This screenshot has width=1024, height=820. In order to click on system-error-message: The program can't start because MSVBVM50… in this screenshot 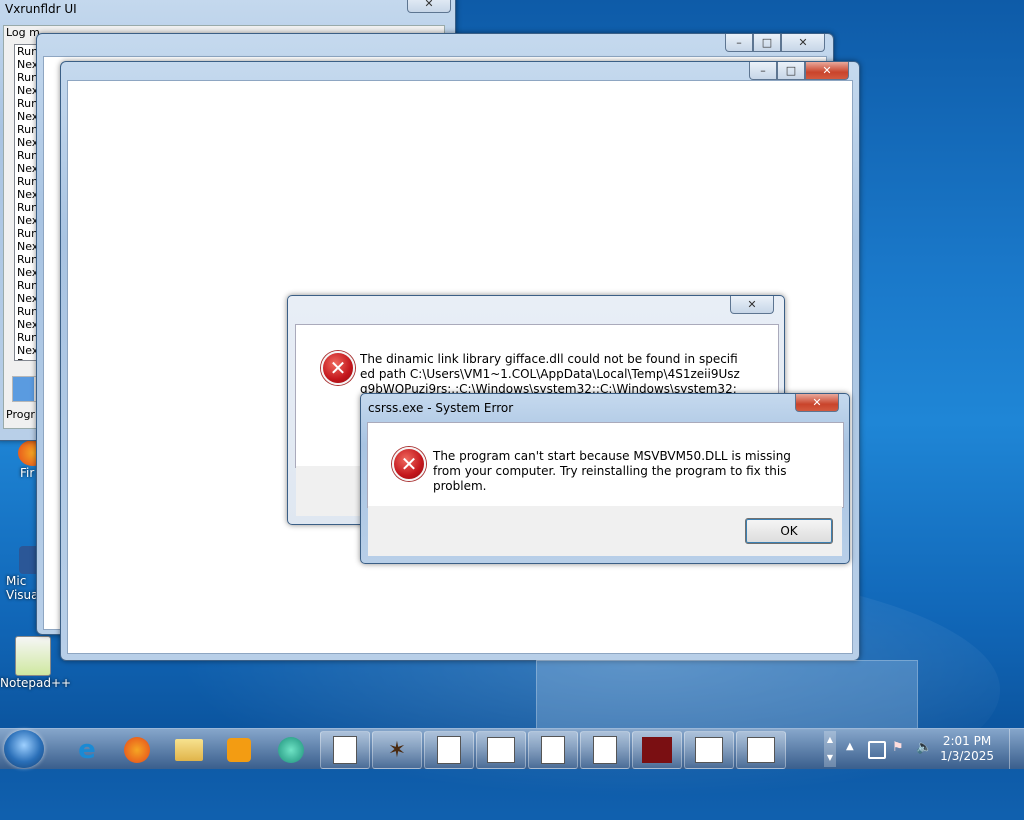, I will do `click(612, 471)`.